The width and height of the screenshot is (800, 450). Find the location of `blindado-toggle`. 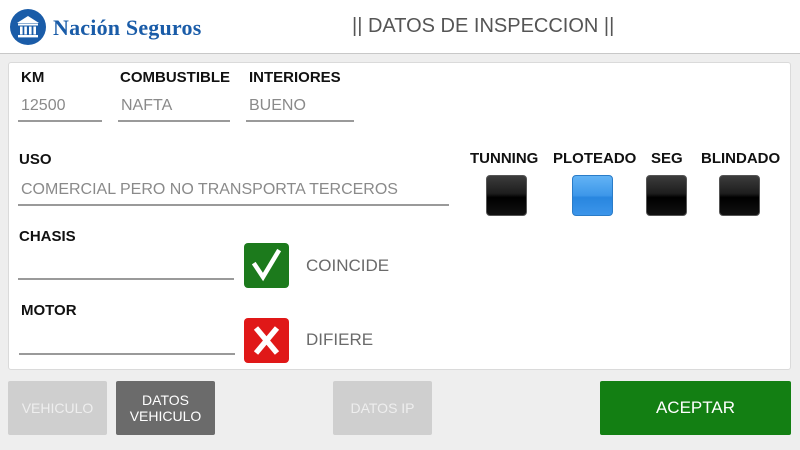

blindado-toggle is located at coordinates (739, 195).